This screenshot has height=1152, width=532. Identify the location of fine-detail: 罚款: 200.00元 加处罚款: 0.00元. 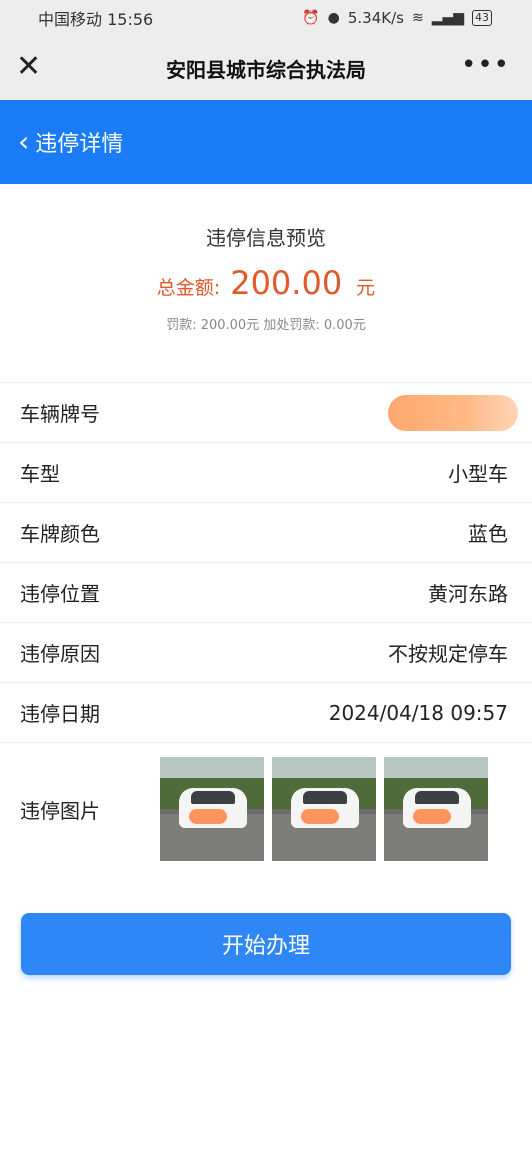
(266, 325).